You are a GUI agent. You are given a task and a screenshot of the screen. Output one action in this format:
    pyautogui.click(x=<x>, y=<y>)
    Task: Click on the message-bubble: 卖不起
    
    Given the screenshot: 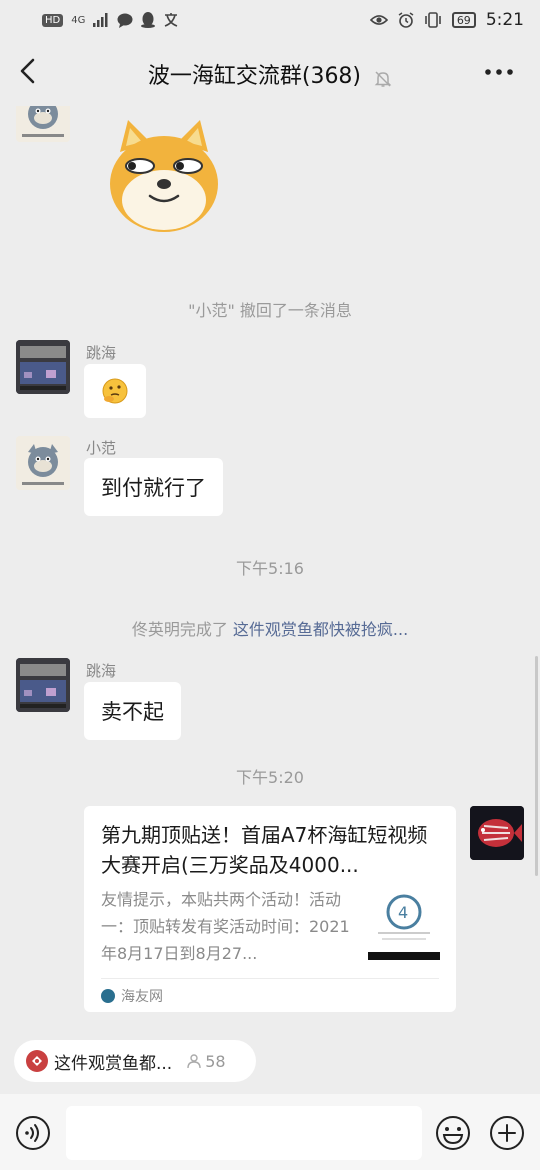 What is the action you would take?
    pyautogui.click(x=132, y=711)
    